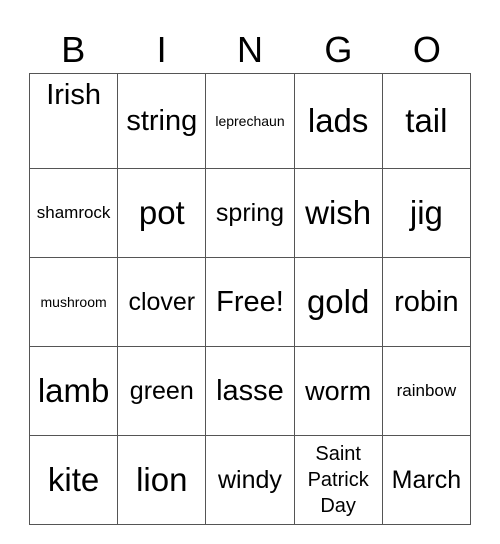  I want to click on card-row: kite lion windy Saint Patrick Day March, so click(250, 480).